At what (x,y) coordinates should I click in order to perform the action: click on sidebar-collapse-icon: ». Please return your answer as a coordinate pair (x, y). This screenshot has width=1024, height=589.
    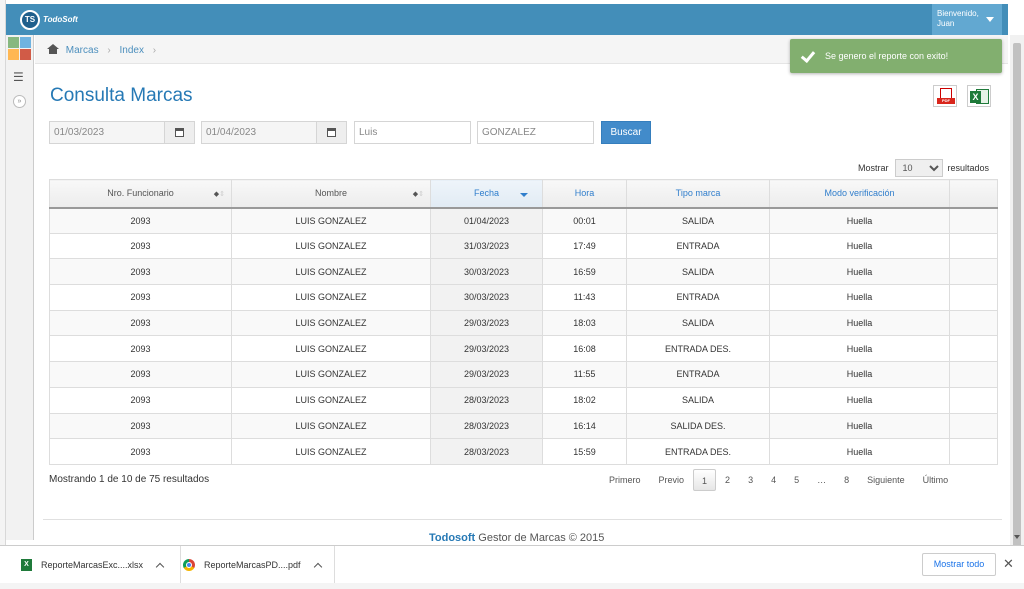
    Looking at the image, I should click on (19, 101).